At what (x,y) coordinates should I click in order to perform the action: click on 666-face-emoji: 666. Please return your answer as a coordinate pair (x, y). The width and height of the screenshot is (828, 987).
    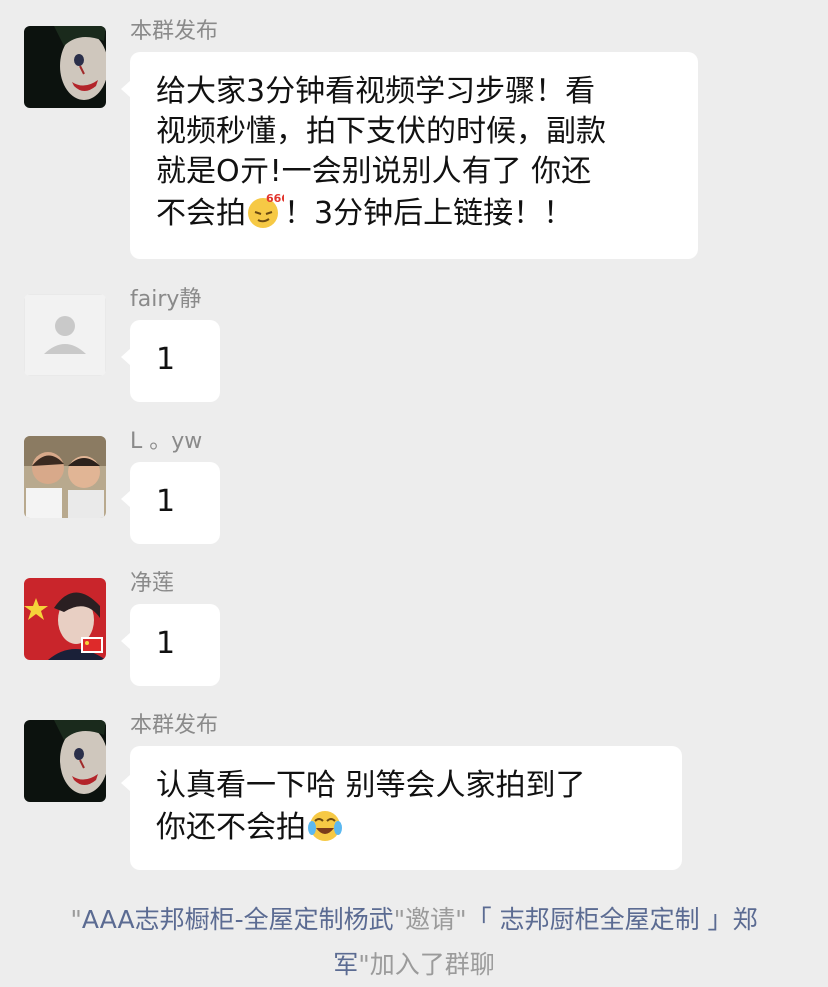
    Looking at the image, I should click on (267, 211).